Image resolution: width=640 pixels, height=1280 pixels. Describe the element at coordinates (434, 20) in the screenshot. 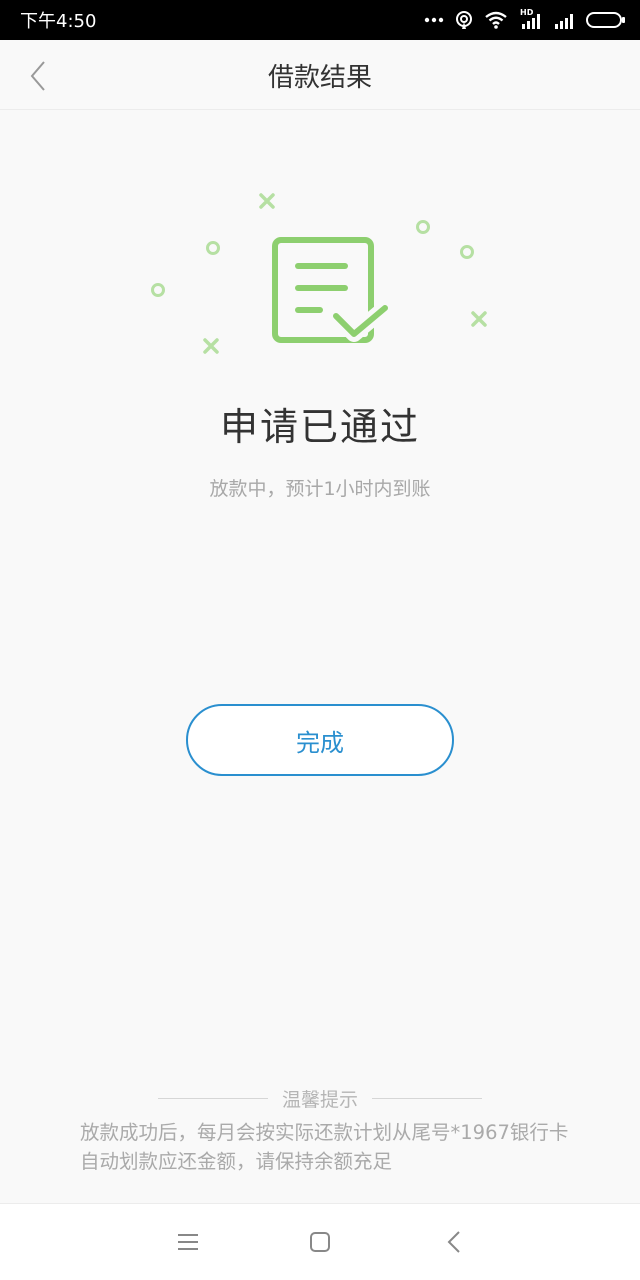

I see `more-dots-icon` at that location.